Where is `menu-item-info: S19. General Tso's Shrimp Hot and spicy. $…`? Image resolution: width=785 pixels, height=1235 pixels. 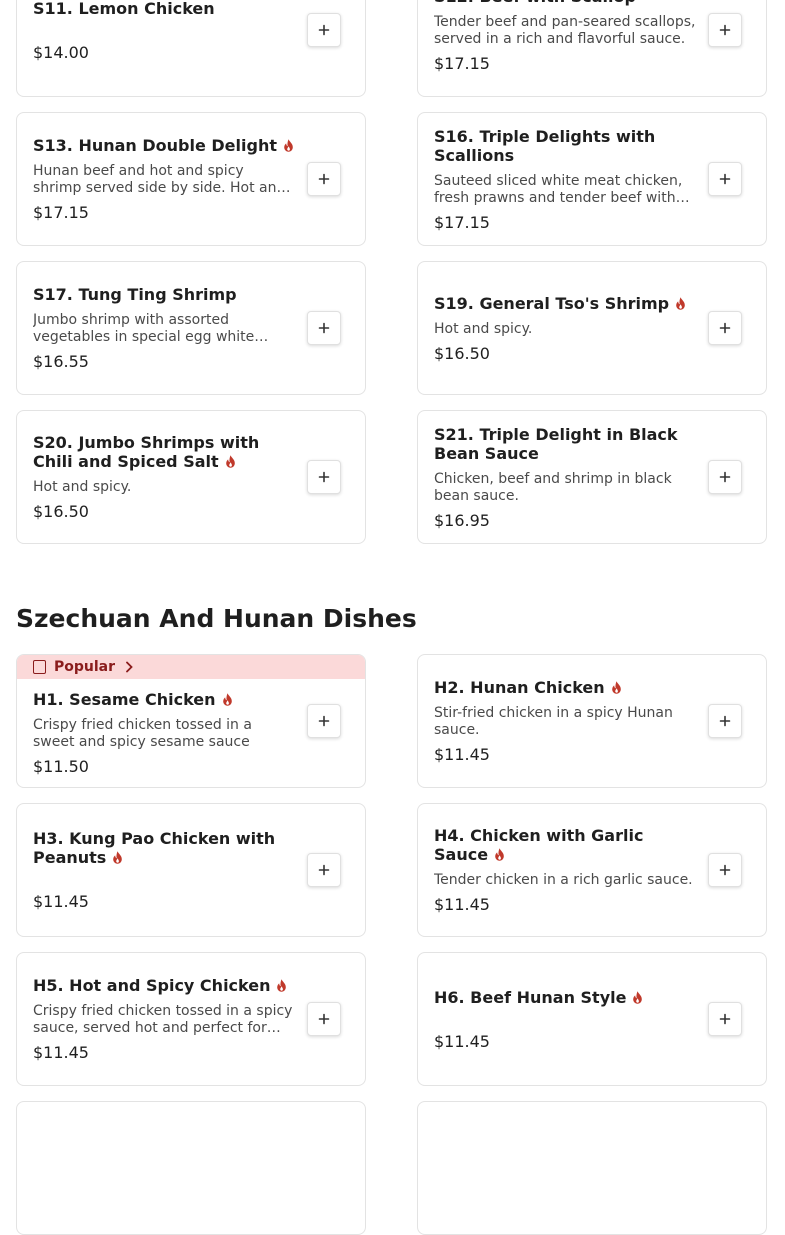
menu-item-info: S19. General Tso's Shrimp Hot and spicy. $… is located at coordinates (565, 328).